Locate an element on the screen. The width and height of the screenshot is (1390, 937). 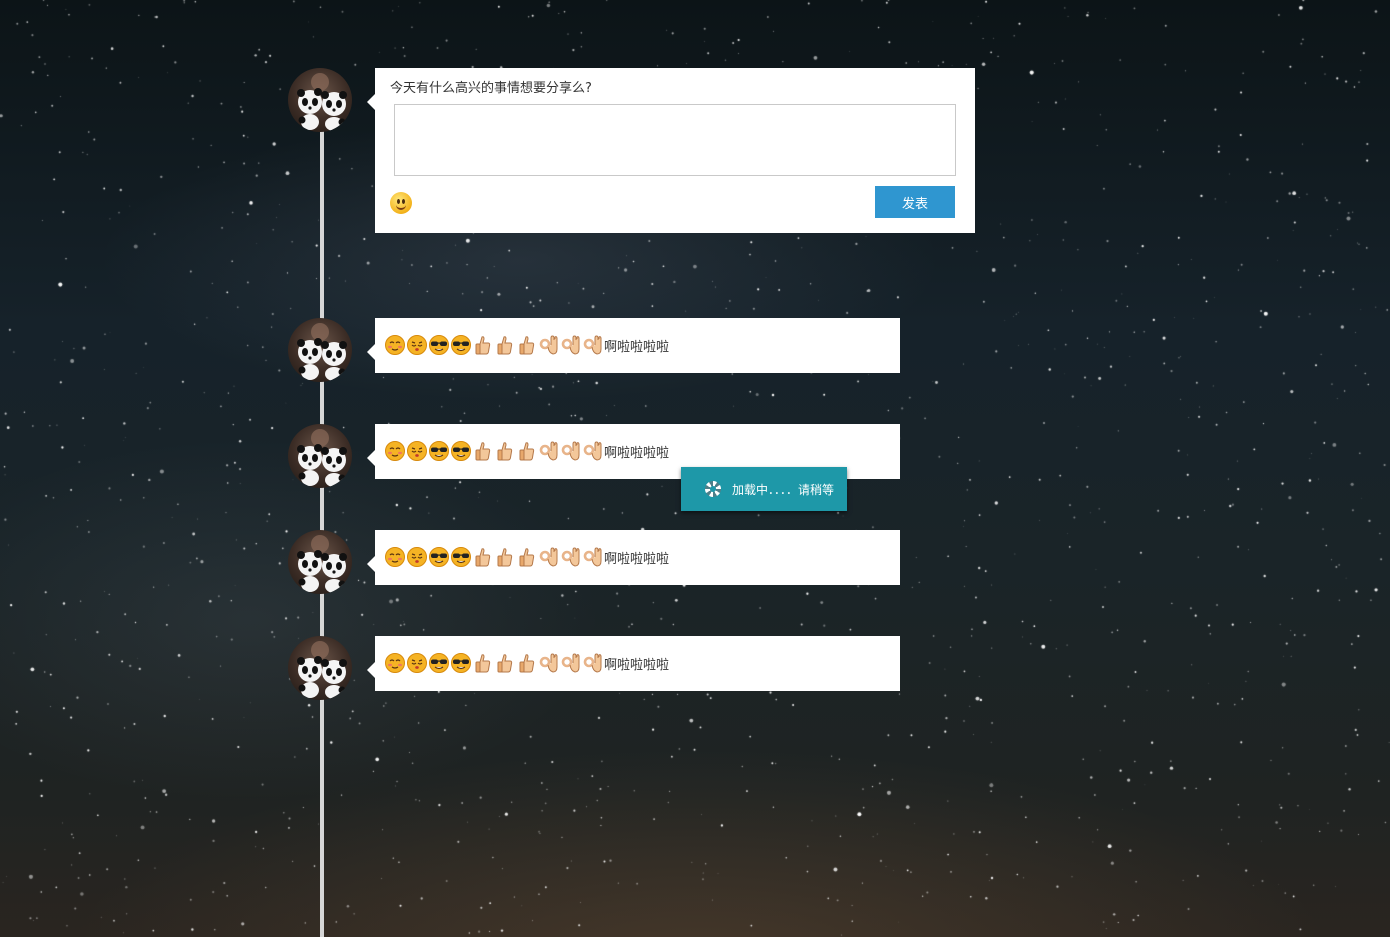
composer-prompt: 今天有什么高兴的事情想要分享么? is located at coordinates (491, 88).